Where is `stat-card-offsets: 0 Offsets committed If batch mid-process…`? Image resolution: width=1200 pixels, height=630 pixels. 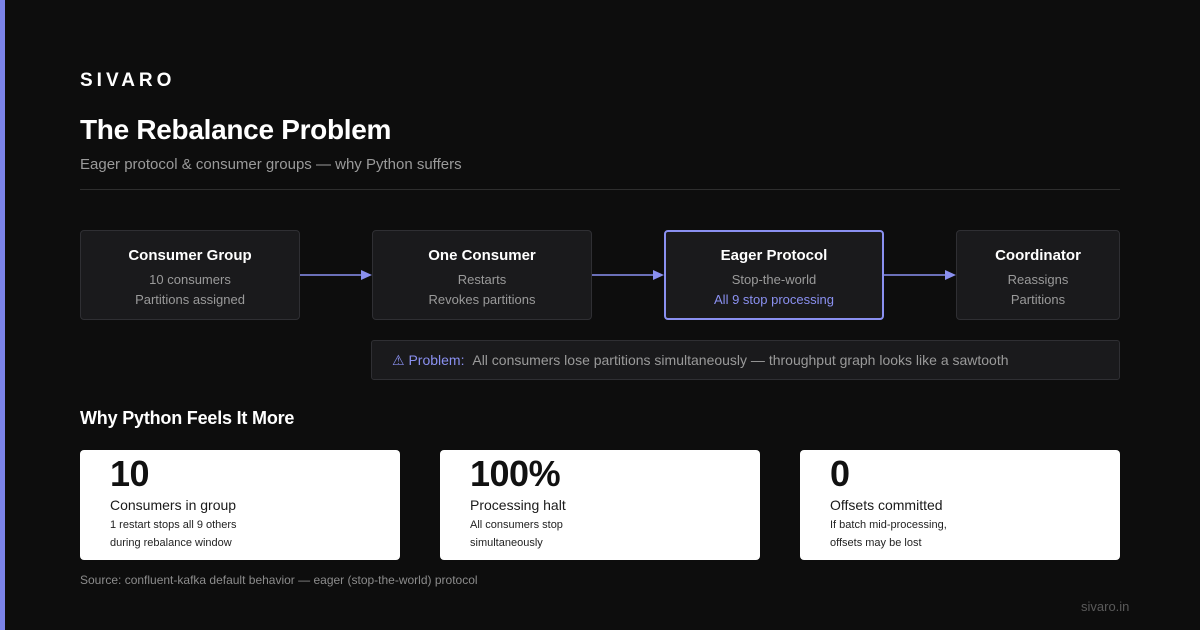
stat-card-offsets: 0 Offsets committed If batch mid-process… is located at coordinates (960, 505).